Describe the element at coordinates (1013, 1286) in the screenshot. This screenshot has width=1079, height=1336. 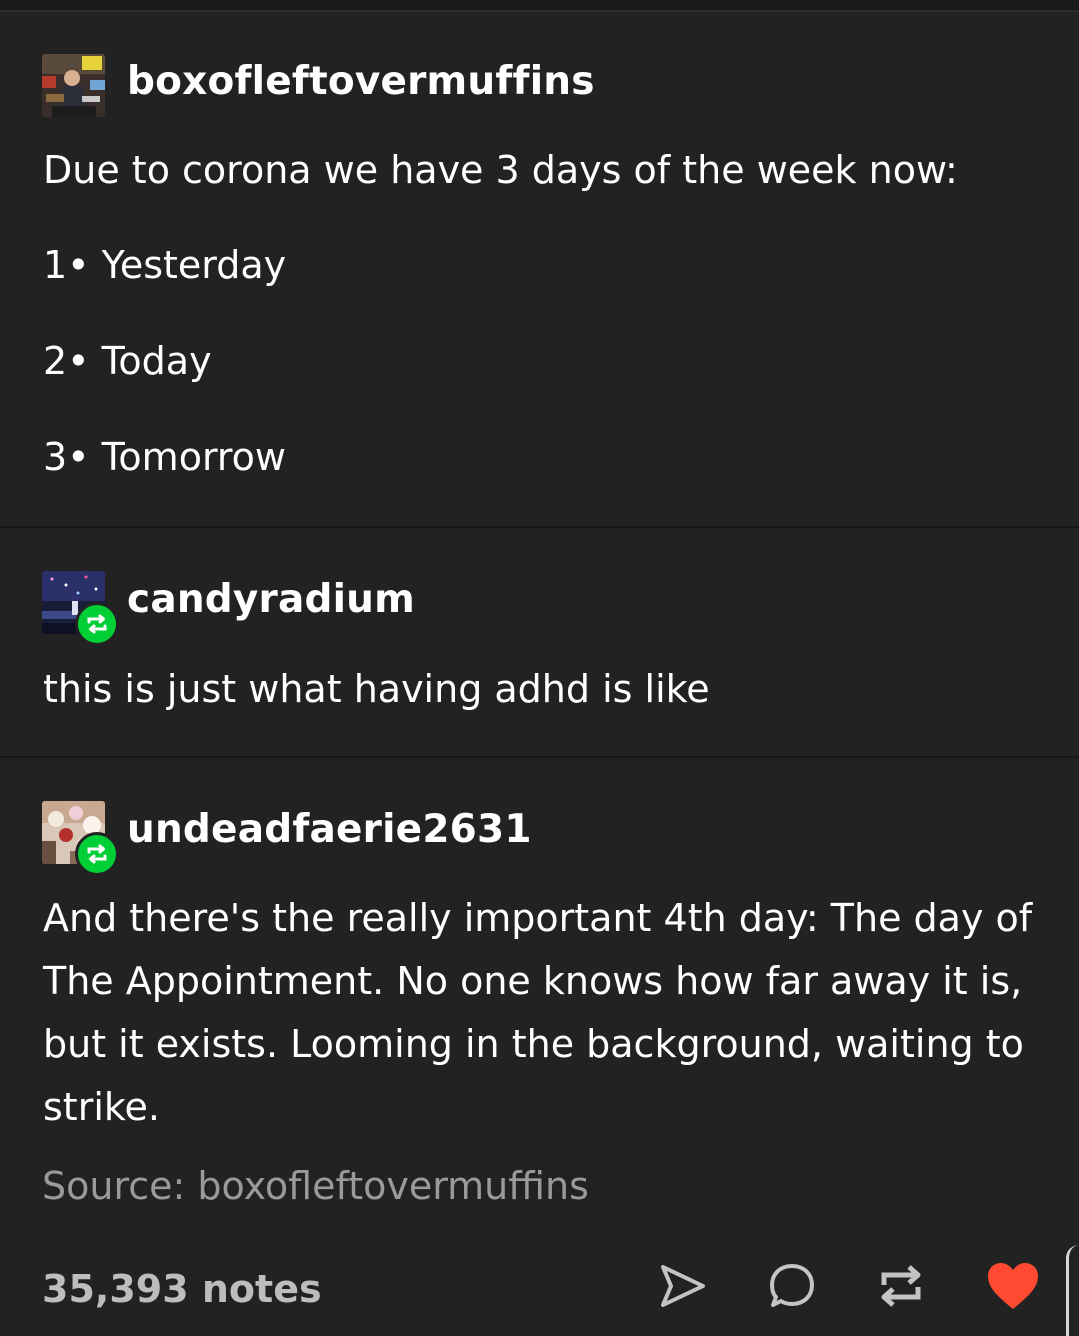
I see `like-heart-icon` at that location.